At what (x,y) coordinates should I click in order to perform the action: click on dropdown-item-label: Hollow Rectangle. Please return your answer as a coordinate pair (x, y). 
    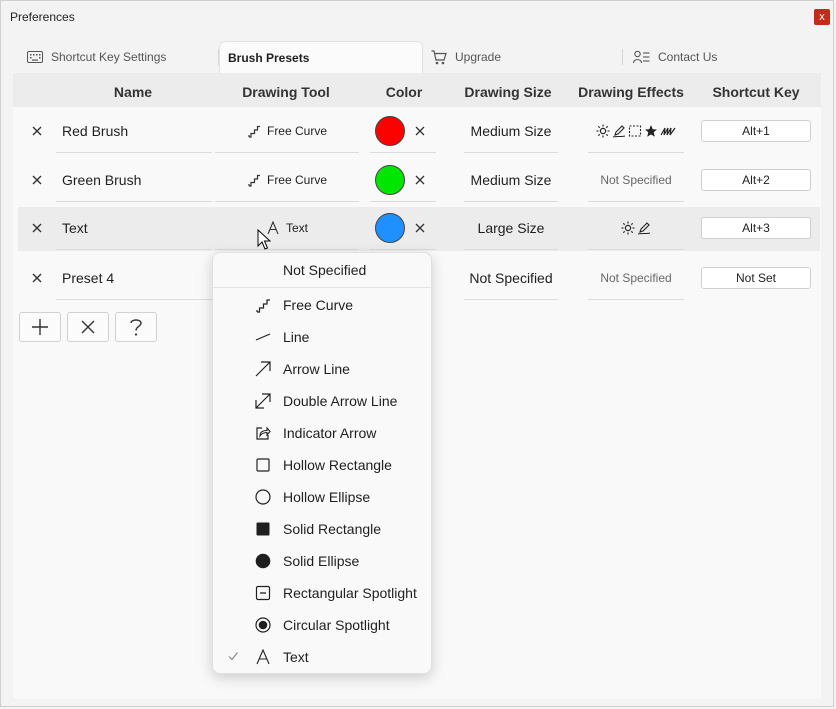
    Looking at the image, I should click on (337, 465).